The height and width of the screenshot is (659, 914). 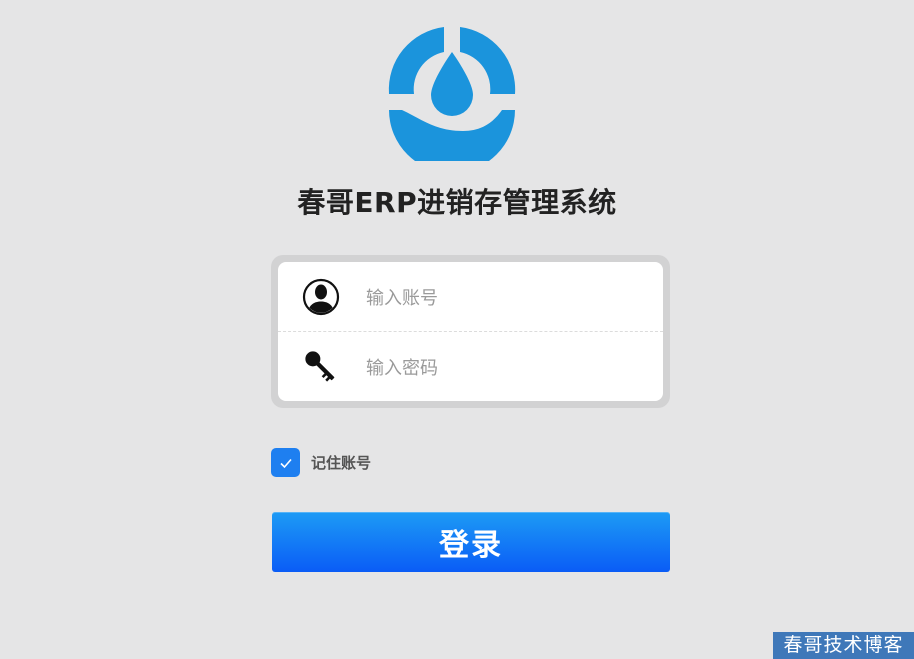 I want to click on login-button: 登录, so click(x=471, y=542).